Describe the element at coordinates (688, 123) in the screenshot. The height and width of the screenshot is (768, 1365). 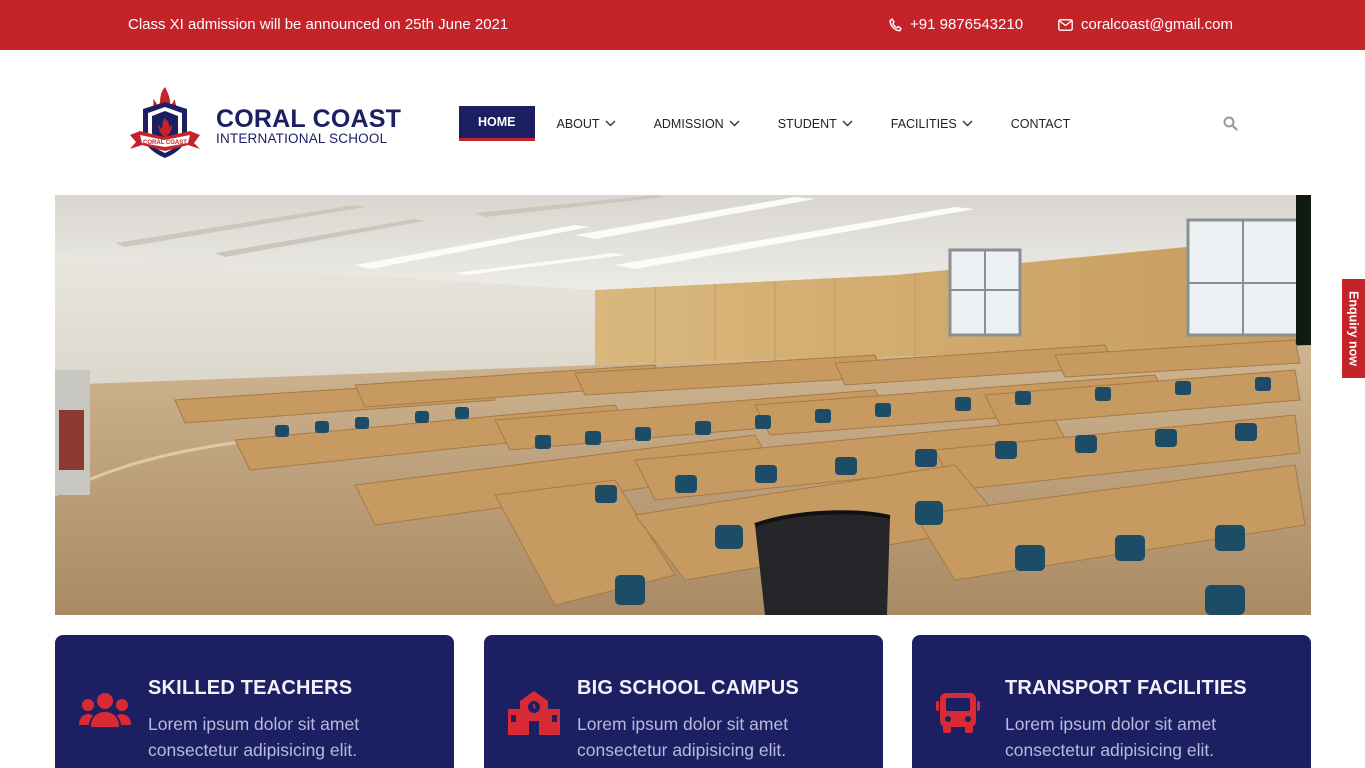
I see `nav-label-admission: ADMISSION` at that location.